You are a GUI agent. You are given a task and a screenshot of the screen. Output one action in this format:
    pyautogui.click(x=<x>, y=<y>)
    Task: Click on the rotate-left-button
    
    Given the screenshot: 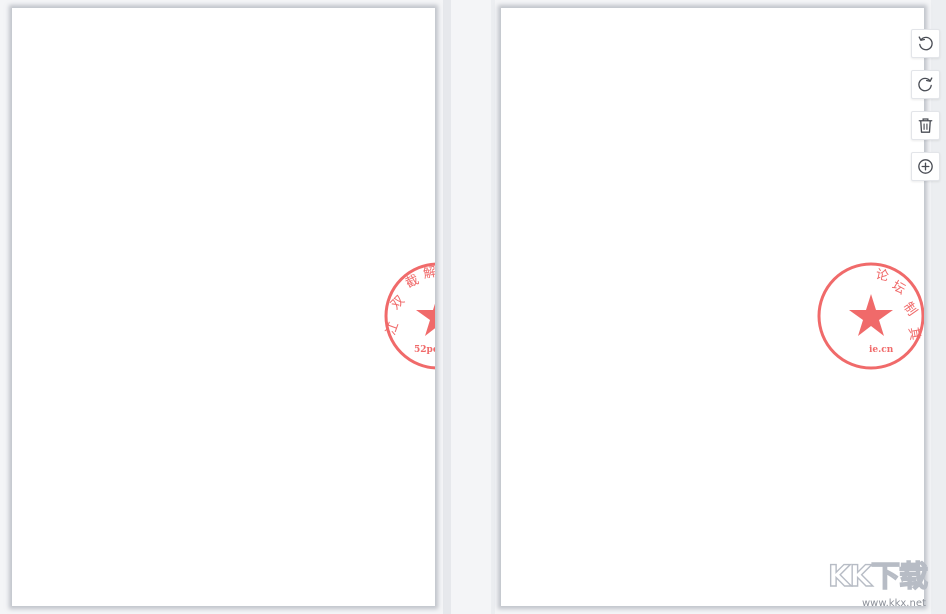 What is the action you would take?
    pyautogui.click(x=925, y=43)
    